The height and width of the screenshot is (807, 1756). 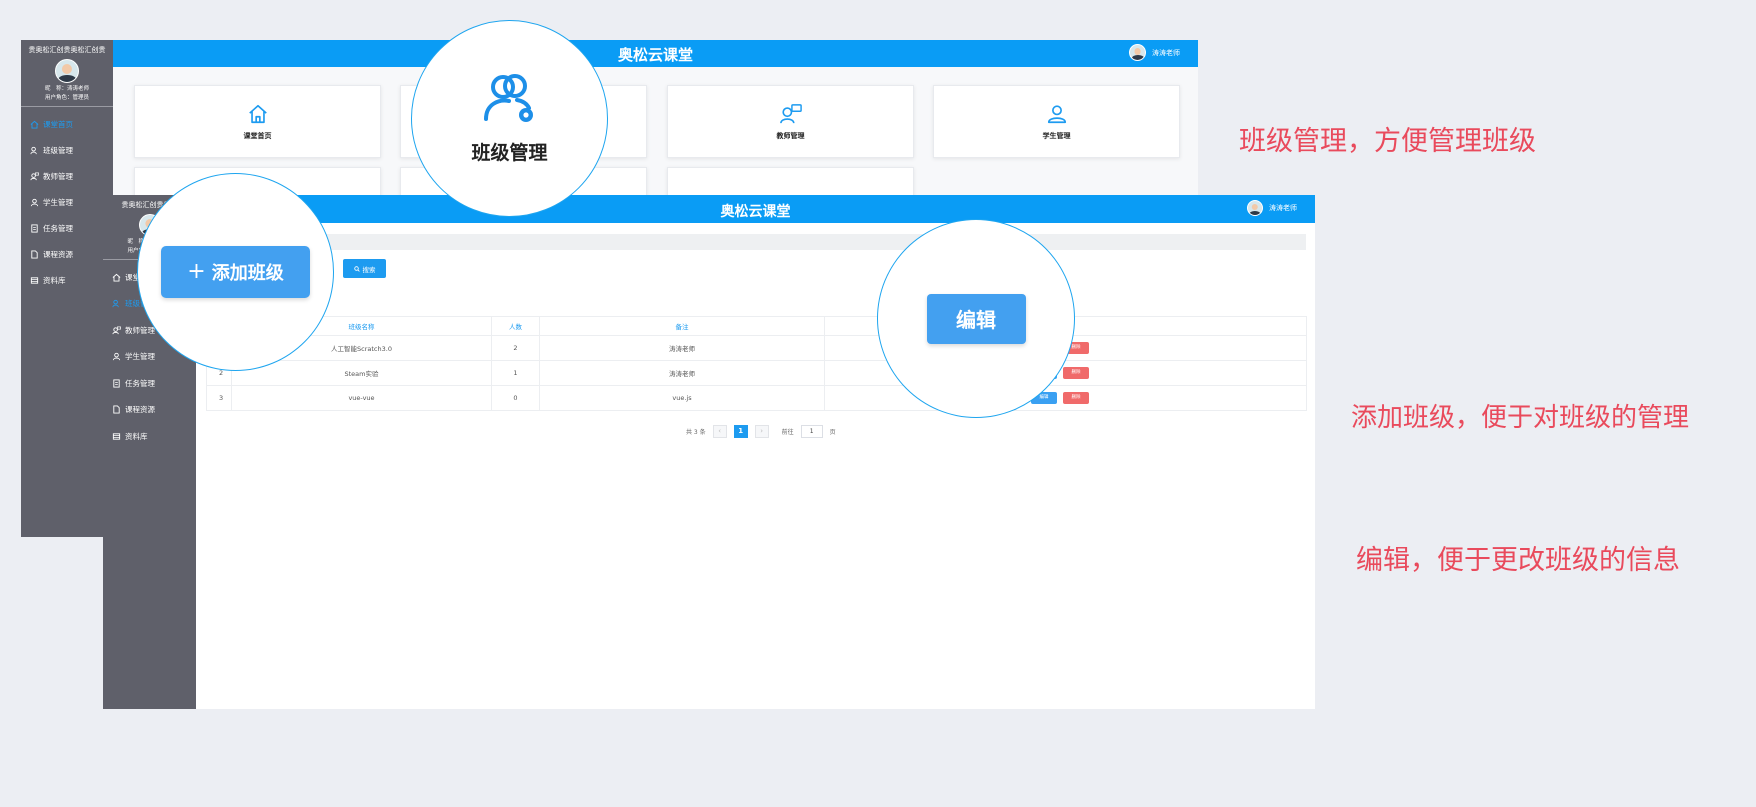 What do you see at coordinates (508, 98) in the screenshot?
I see `class-management-icon` at bounding box center [508, 98].